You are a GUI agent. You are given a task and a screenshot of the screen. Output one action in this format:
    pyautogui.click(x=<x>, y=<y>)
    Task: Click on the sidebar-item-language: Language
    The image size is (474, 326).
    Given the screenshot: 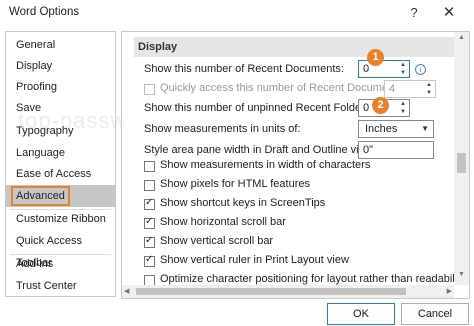 What is the action you would take?
    pyautogui.click(x=60, y=153)
    